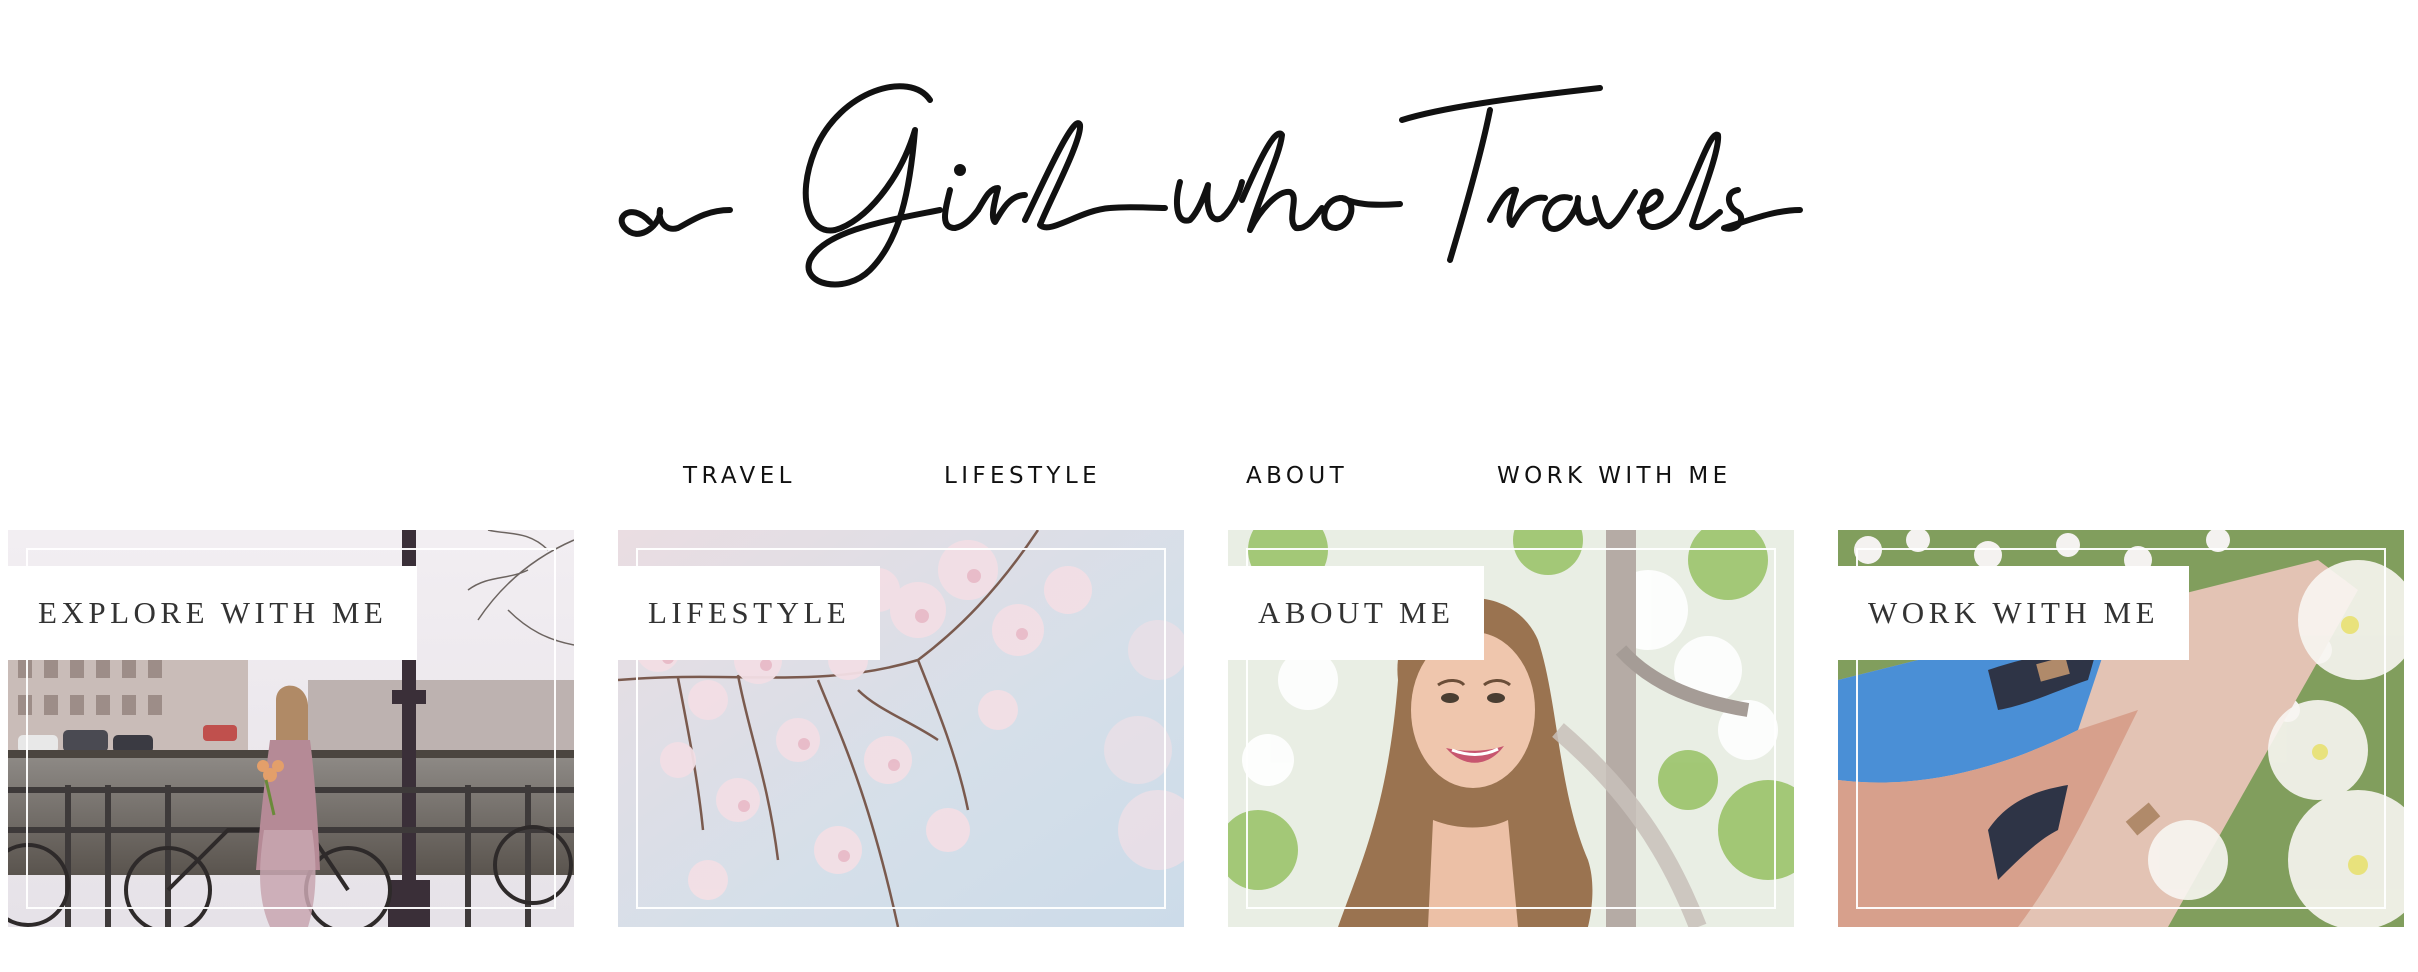 The height and width of the screenshot is (972, 2418). I want to click on card-label: LIFESTYLE, so click(749, 612).